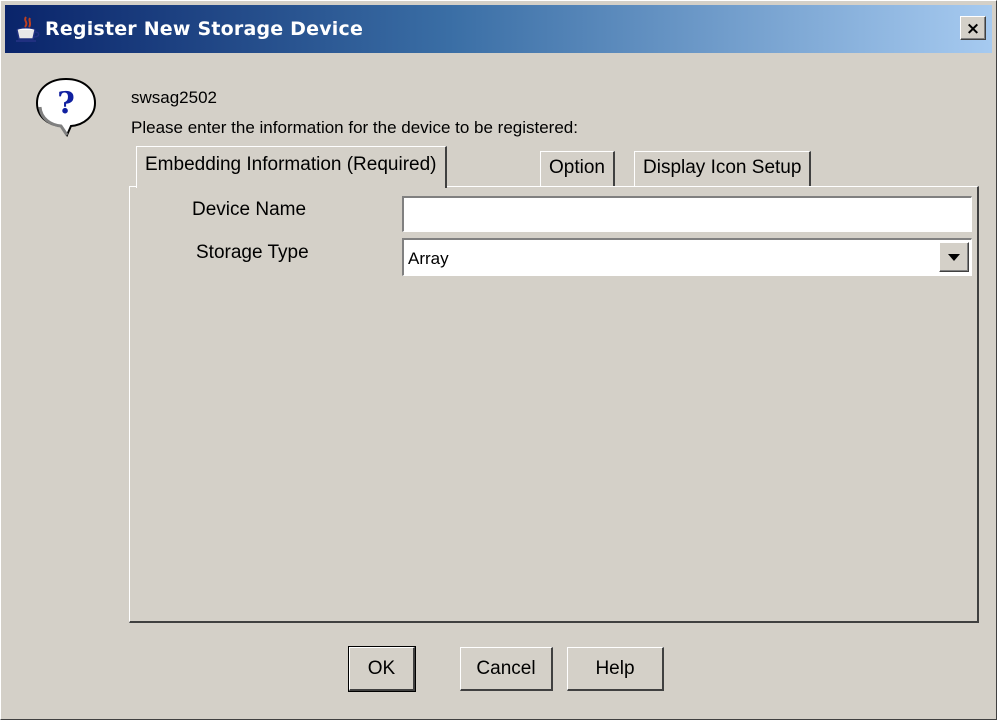 This screenshot has height=720, width=997. I want to click on dropdown-arrow-button, so click(954, 257).